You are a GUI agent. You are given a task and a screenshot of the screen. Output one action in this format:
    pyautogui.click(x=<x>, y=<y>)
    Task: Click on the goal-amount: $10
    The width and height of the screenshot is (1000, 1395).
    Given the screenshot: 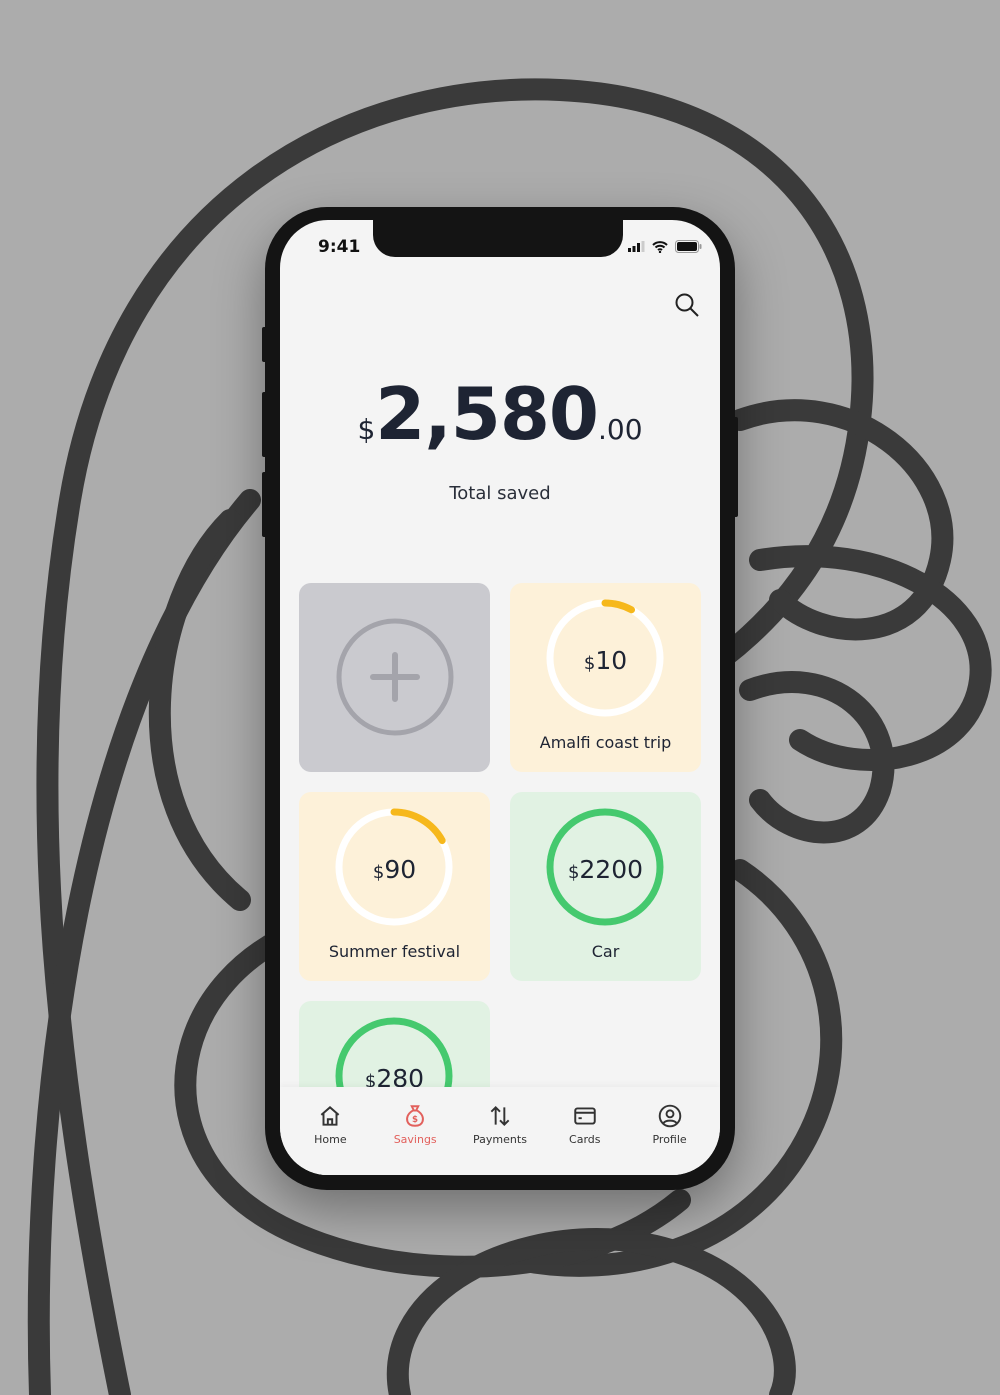 What is the action you would take?
    pyautogui.click(x=605, y=660)
    